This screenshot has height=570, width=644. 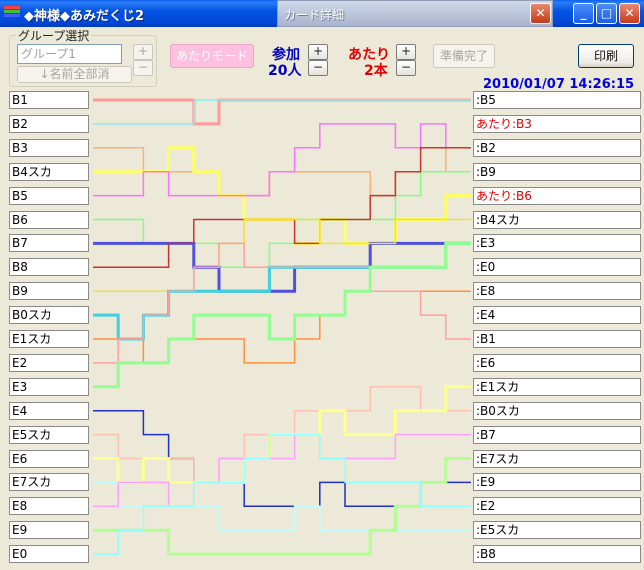 What do you see at coordinates (557, 410) in the screenshot?
I see `result-field: :B0スカ` at bounding box center [557, 410].